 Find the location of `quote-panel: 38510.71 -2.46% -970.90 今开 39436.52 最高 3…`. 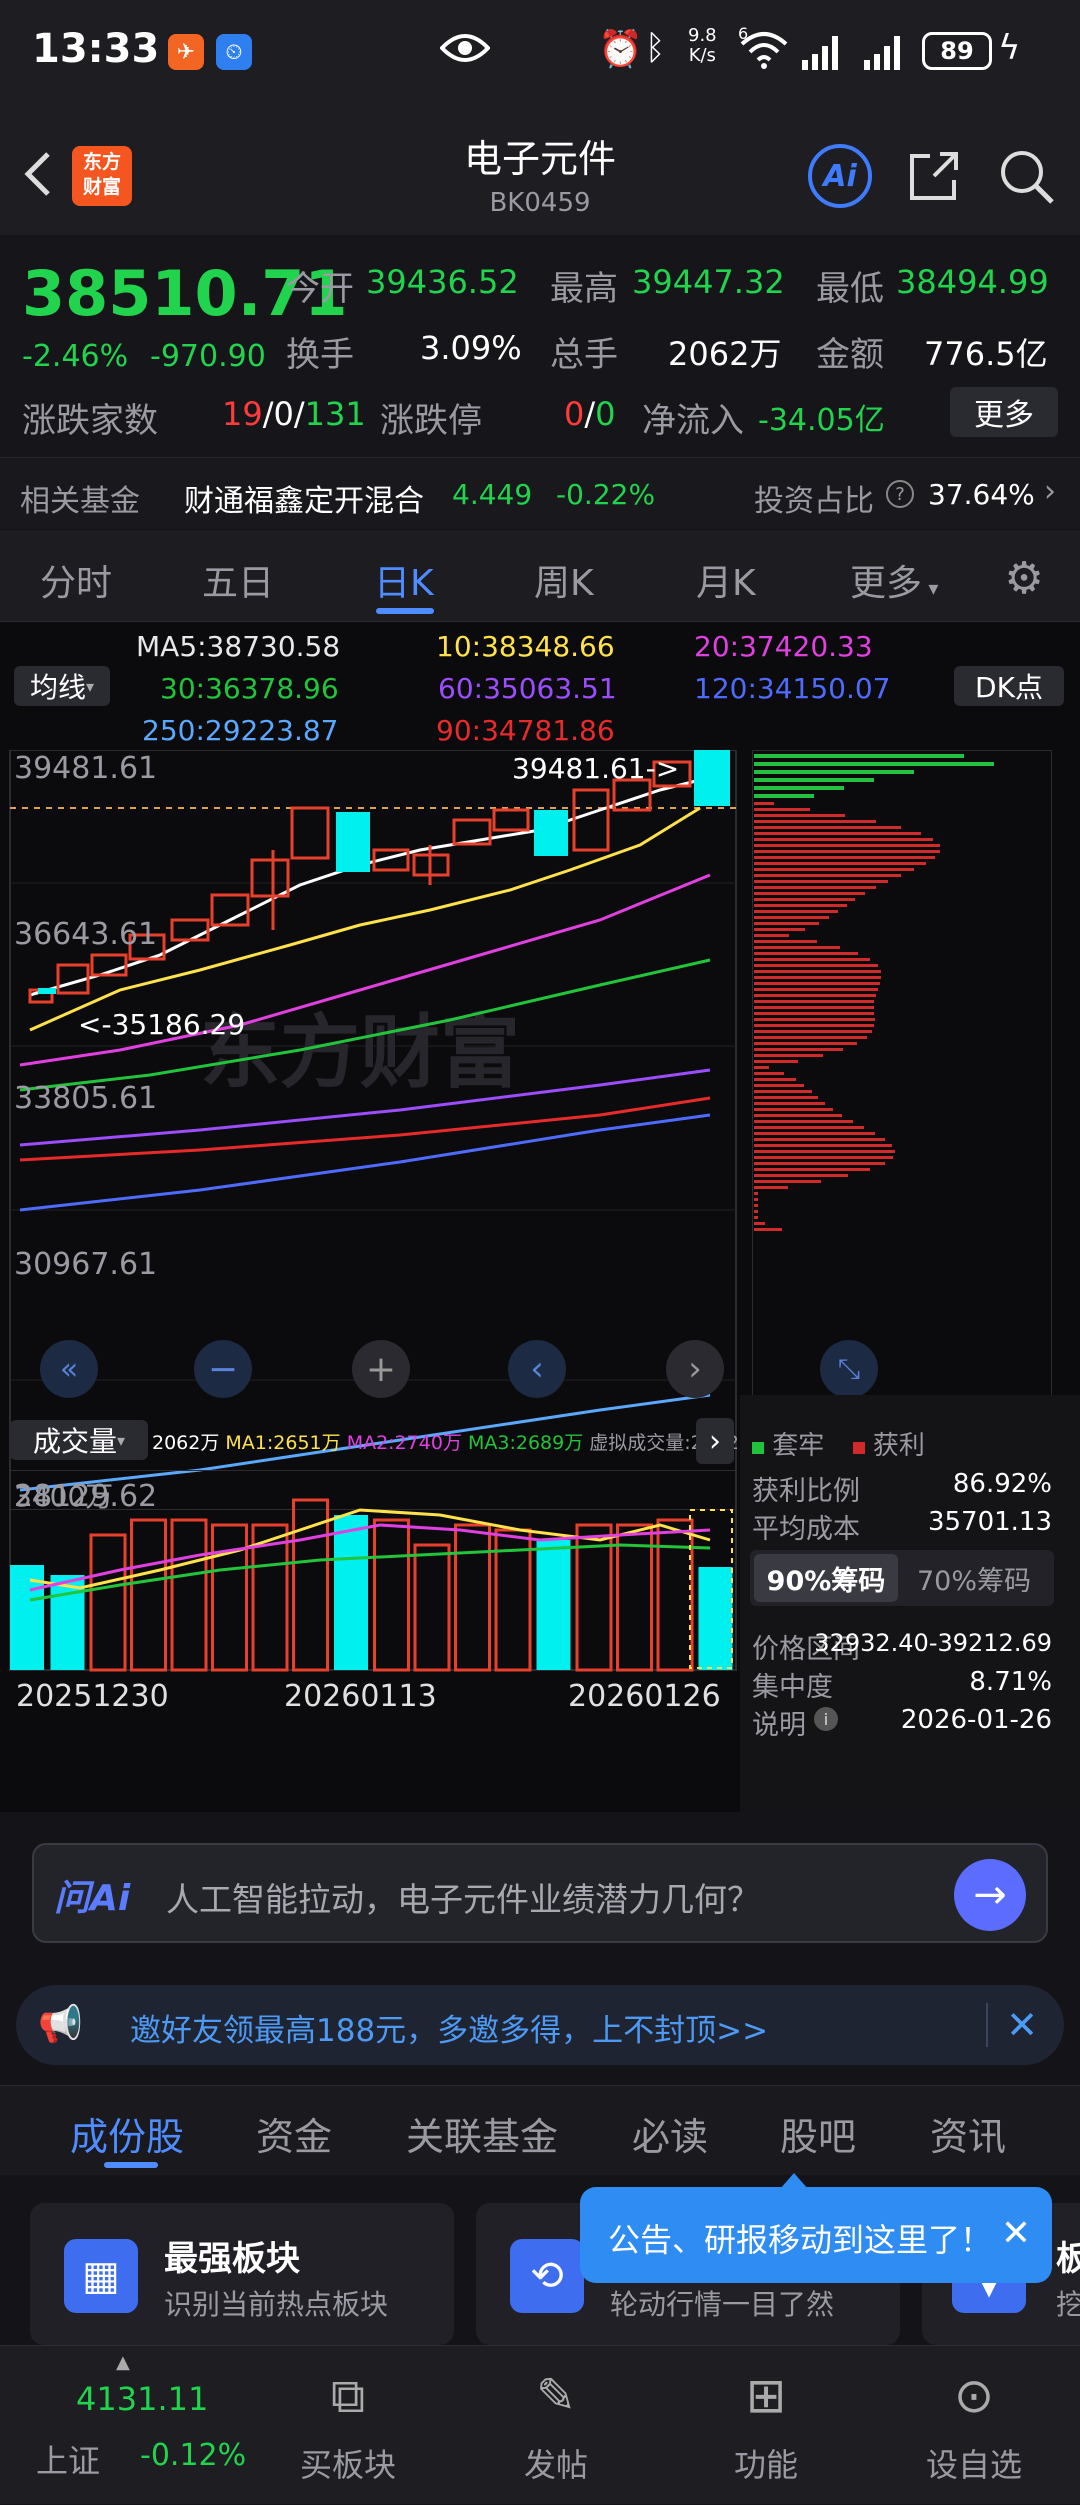

quote-panel: 38510.71 -2.46% -970.90 今开 39436.52 最高 3… is located at coordinates (540, 346).